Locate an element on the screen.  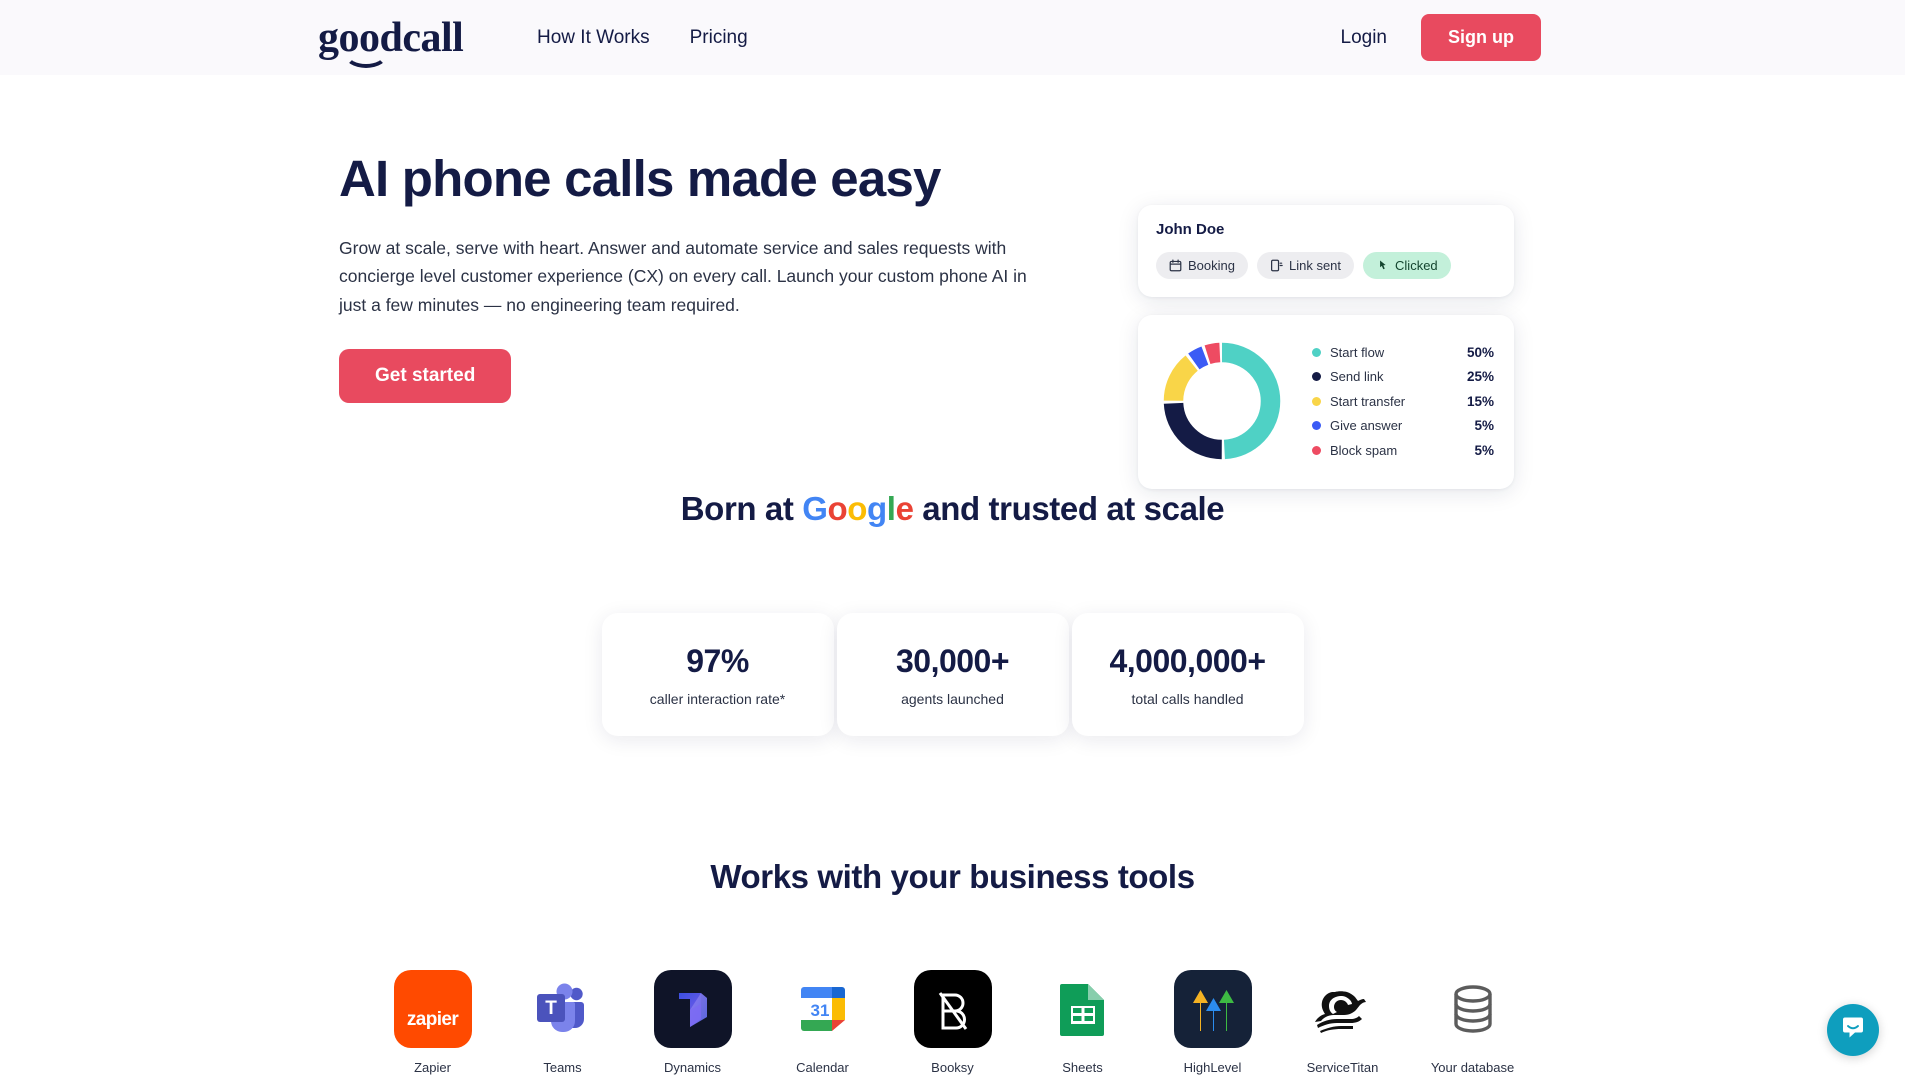
legend-label: Block spam is located at coordinates (1364, 450).